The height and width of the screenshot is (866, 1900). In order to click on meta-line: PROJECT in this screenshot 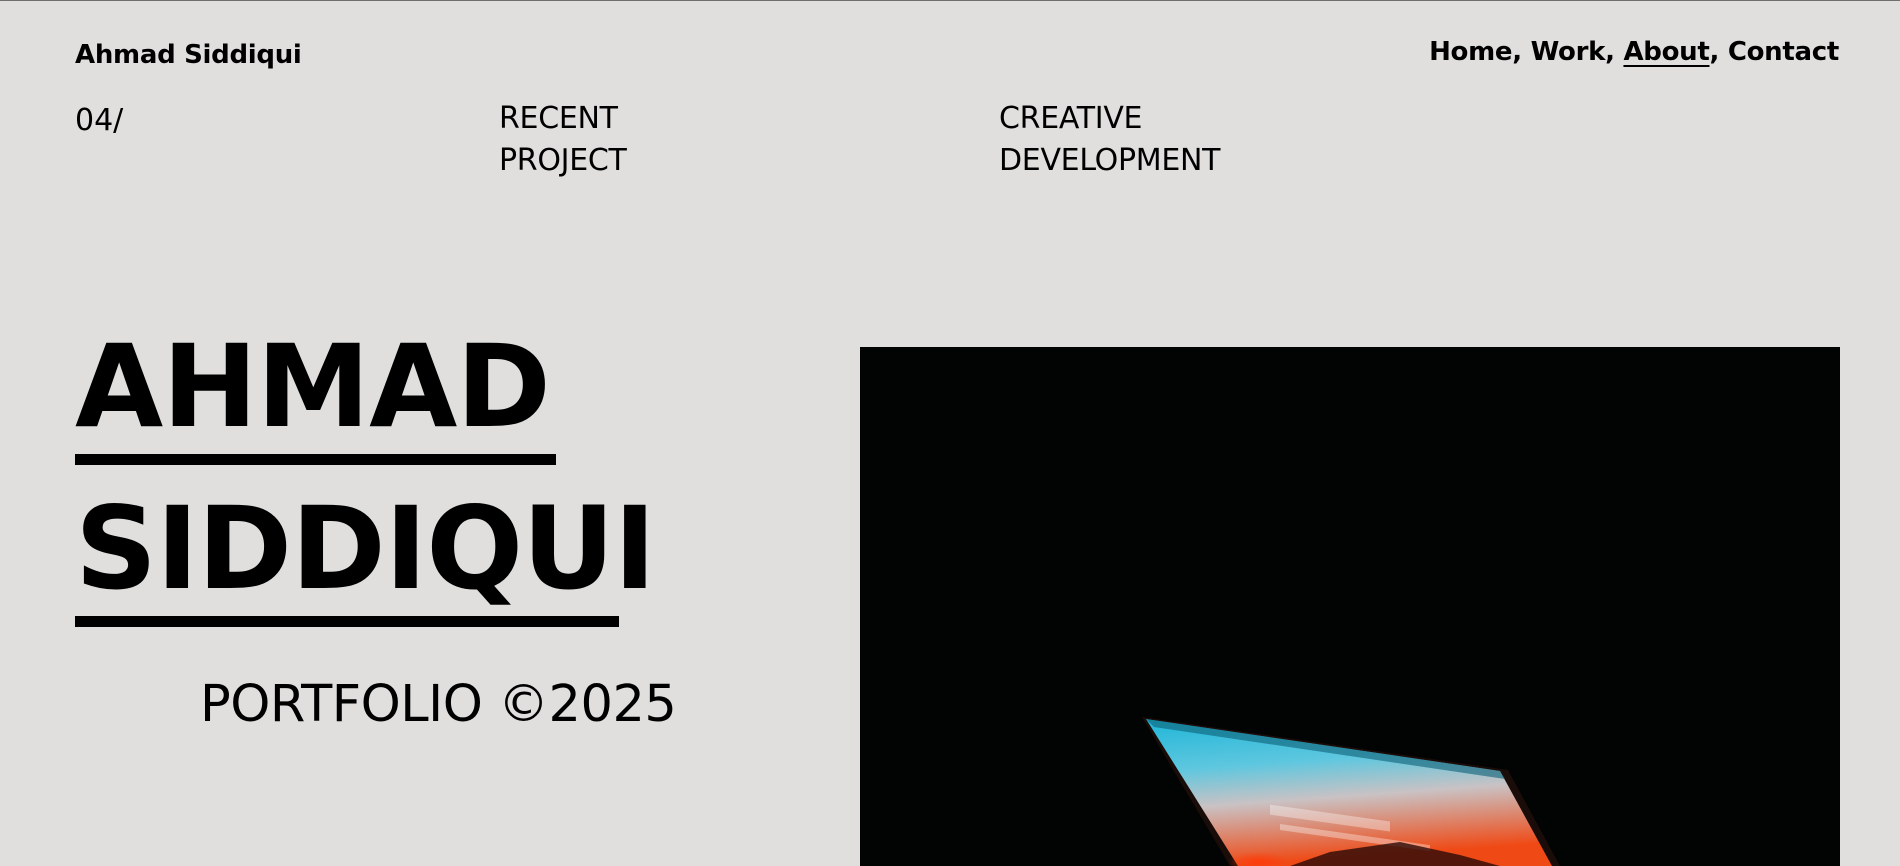, I will do `click(563, 160)`.